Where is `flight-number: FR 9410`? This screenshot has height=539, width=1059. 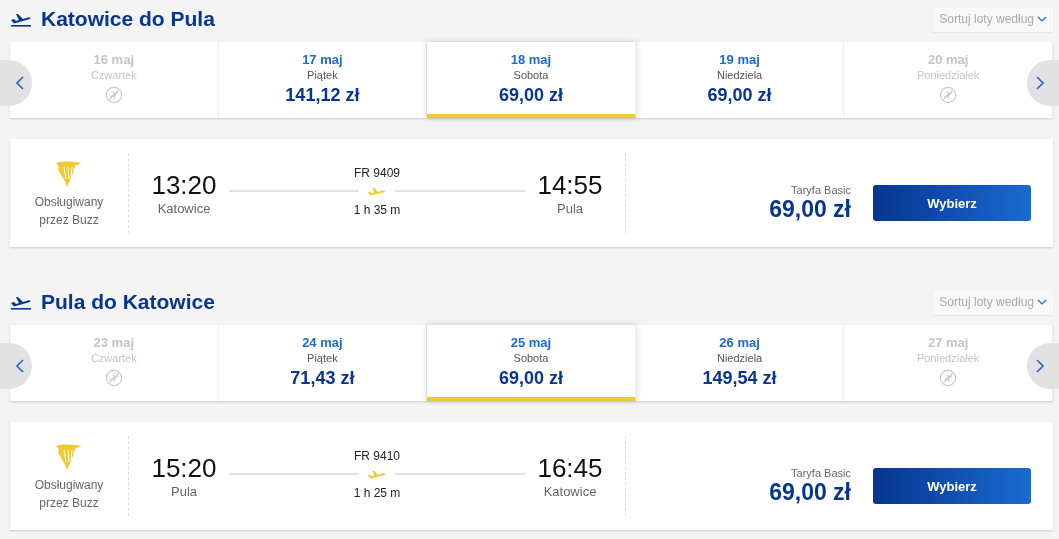 flight-number: FR 9410 is located at coordinates (377, 455).